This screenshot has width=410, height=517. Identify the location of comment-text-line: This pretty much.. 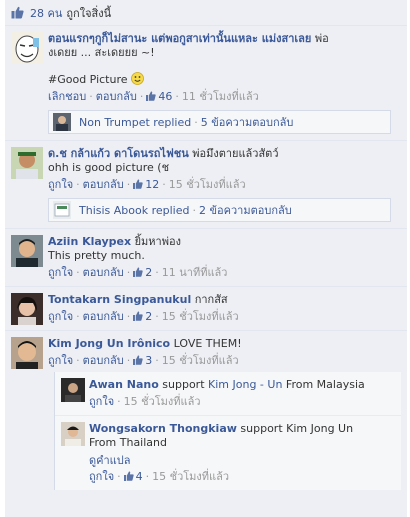
(96, 255).